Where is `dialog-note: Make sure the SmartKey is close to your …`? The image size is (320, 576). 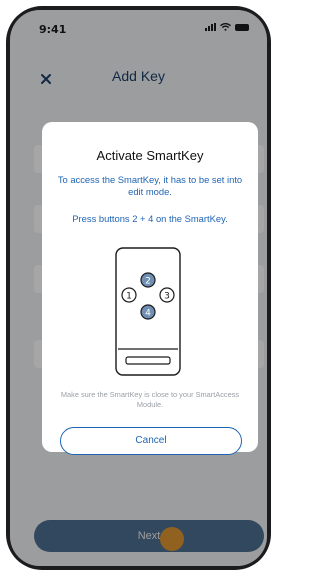 dialog-note: Make sure the SmartKey is close to your … is located at coordinates (150, 399).